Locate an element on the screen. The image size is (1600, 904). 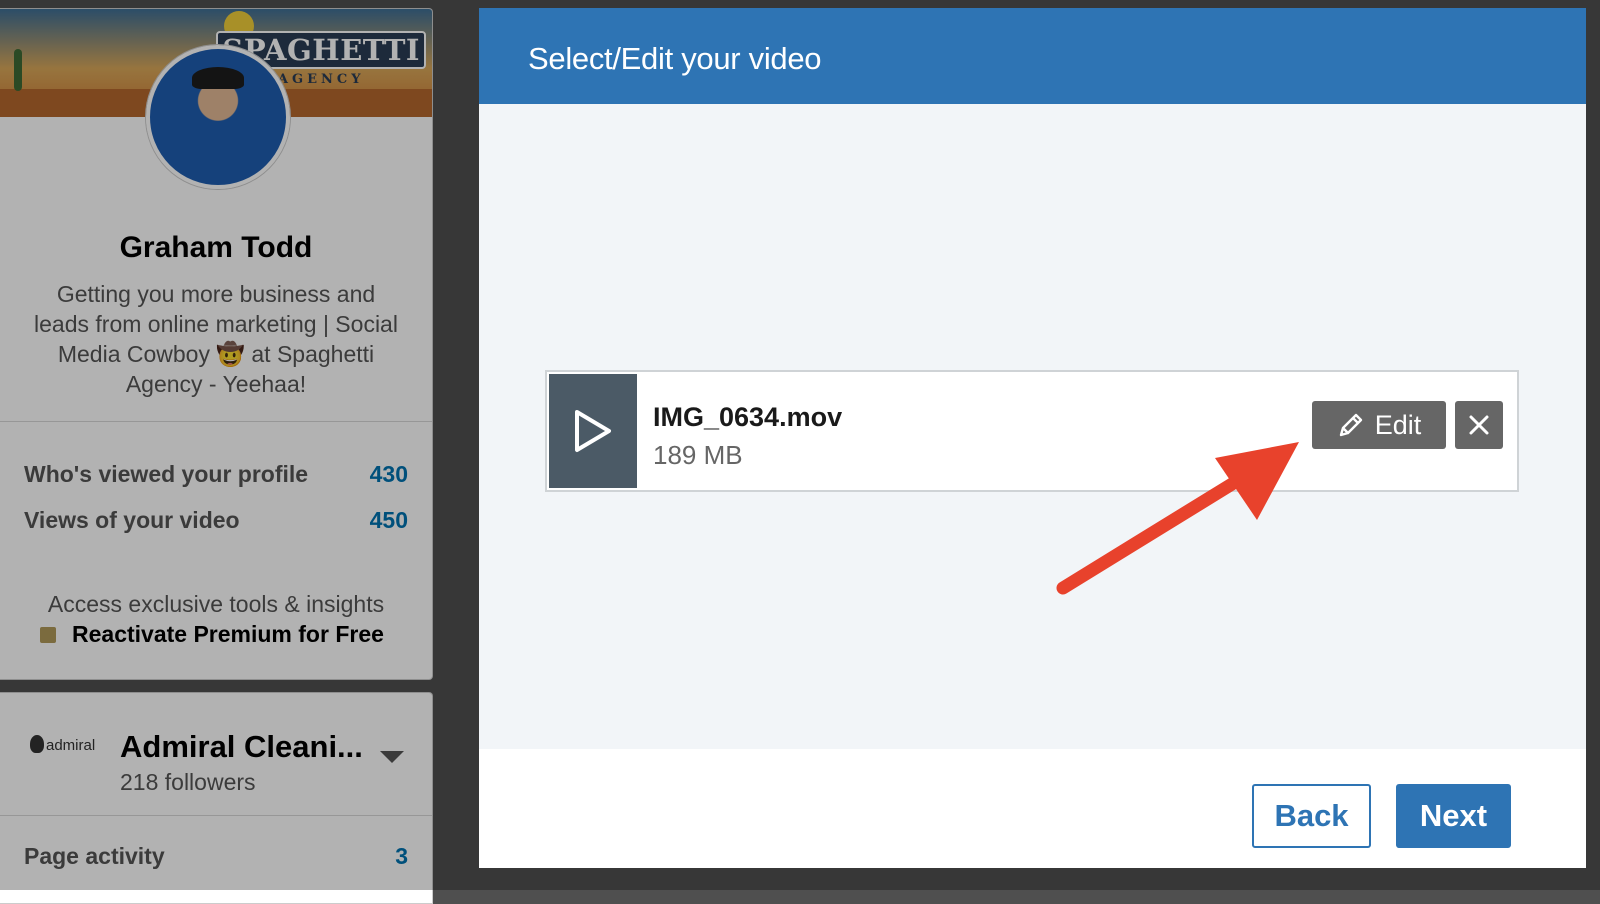
modal-footer: Back Next is located at coordinates (1032, 808).